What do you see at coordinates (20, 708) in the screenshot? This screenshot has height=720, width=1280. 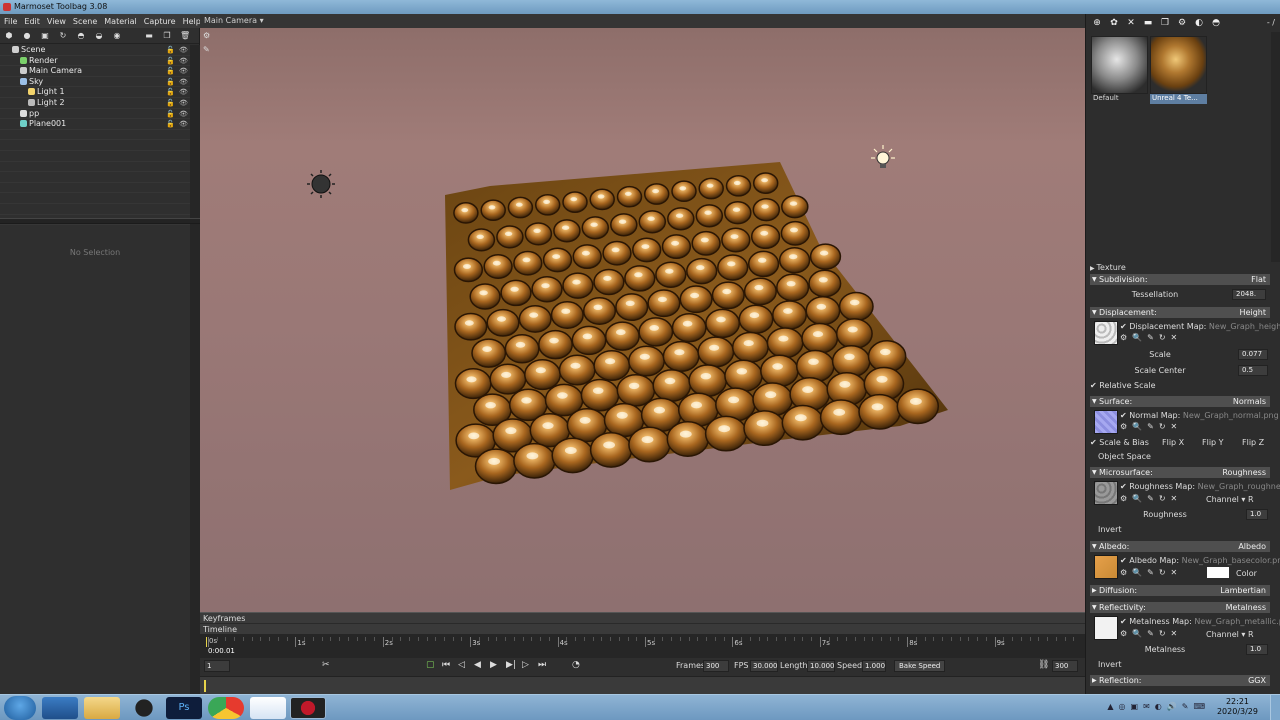 I see `start-button` at bounding box center [20, 708].